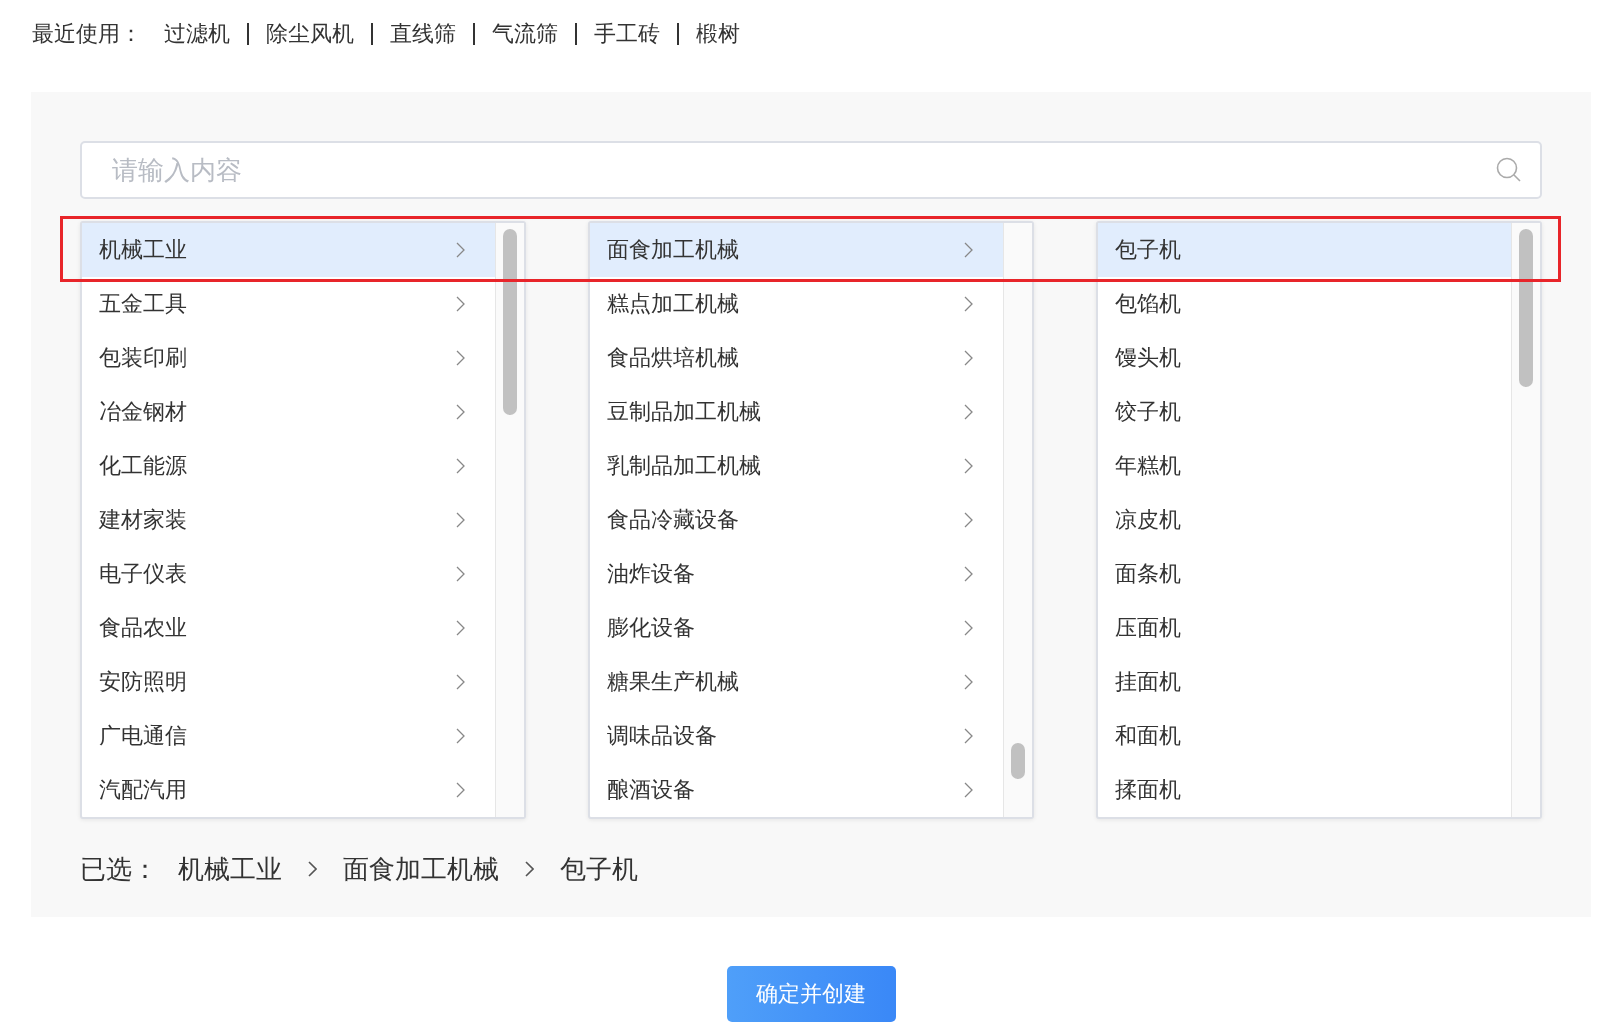  What do you see at coordinates (599, 869) in the screenshot?
I see `selected-path-item: 包子机` at bounding box center [599, 869].